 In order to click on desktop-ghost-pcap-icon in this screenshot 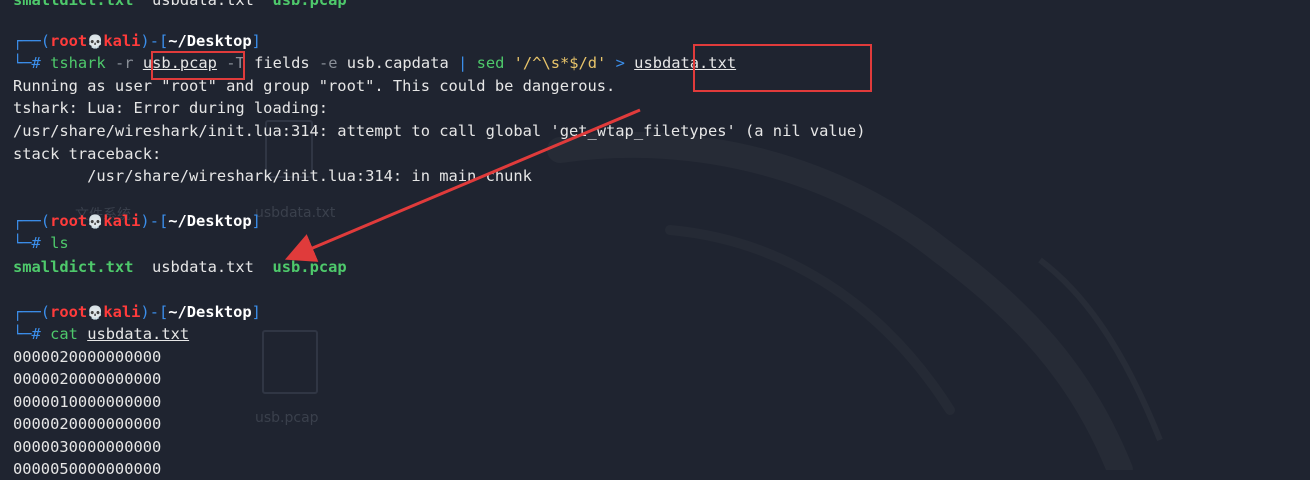, I will do `click(290, 362)`.